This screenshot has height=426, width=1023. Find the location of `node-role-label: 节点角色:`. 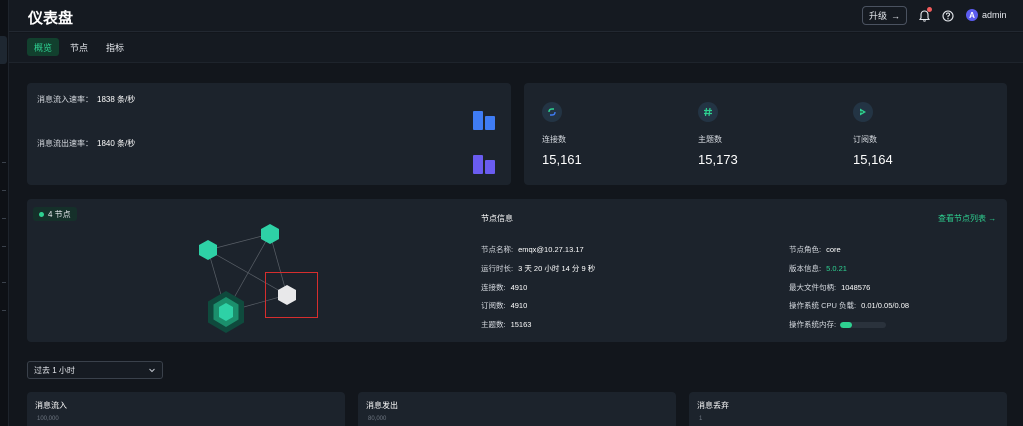

node-role-label: 节点角色: is located at coordinates (805, 249).